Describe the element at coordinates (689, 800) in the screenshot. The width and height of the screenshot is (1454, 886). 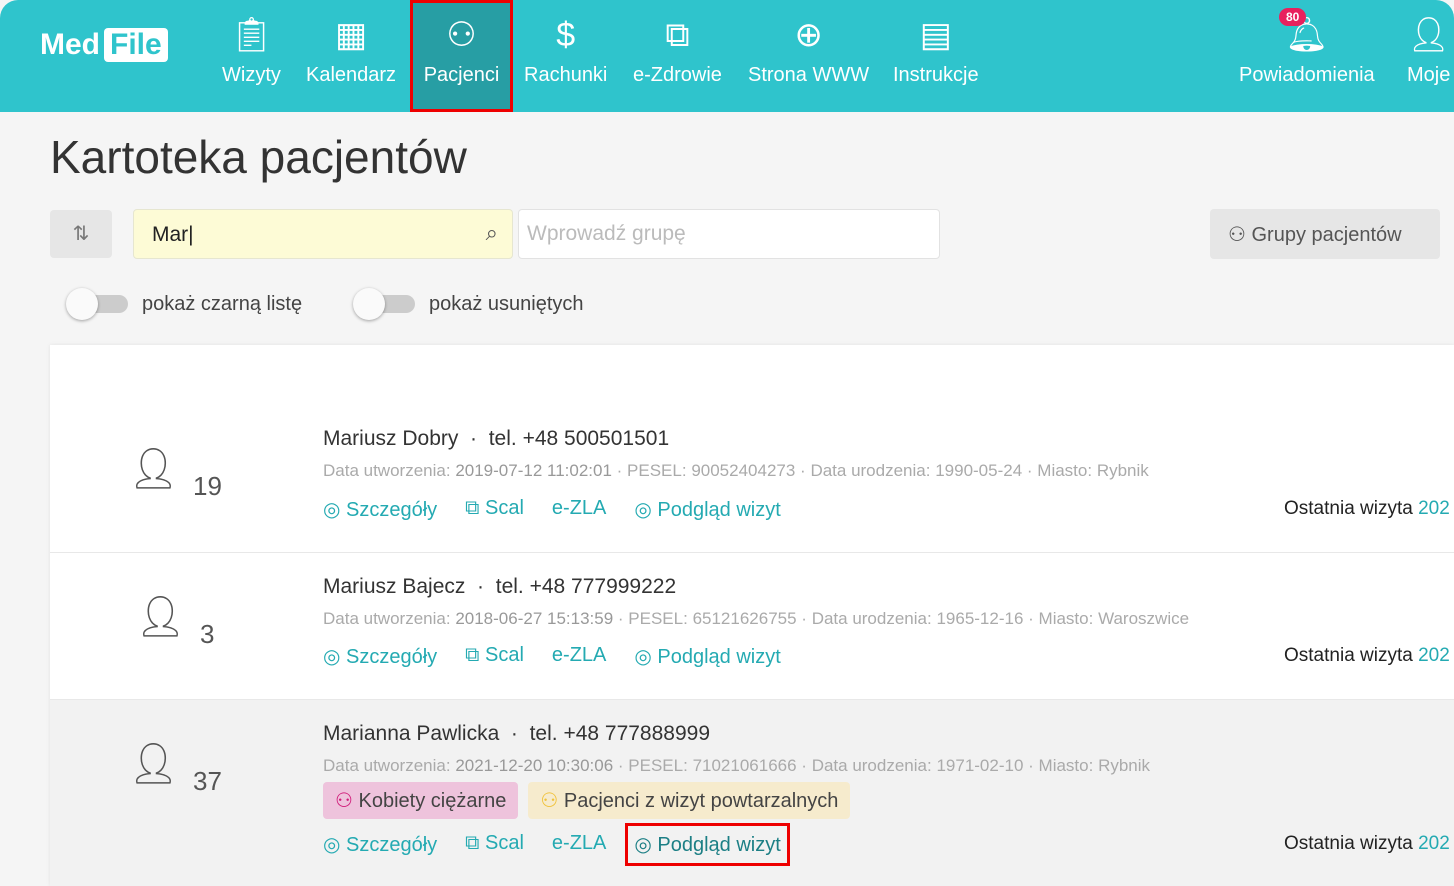
I see `tag-recurring: ⚇ Pacjenci z wizyt powtarzalnych` at that location.